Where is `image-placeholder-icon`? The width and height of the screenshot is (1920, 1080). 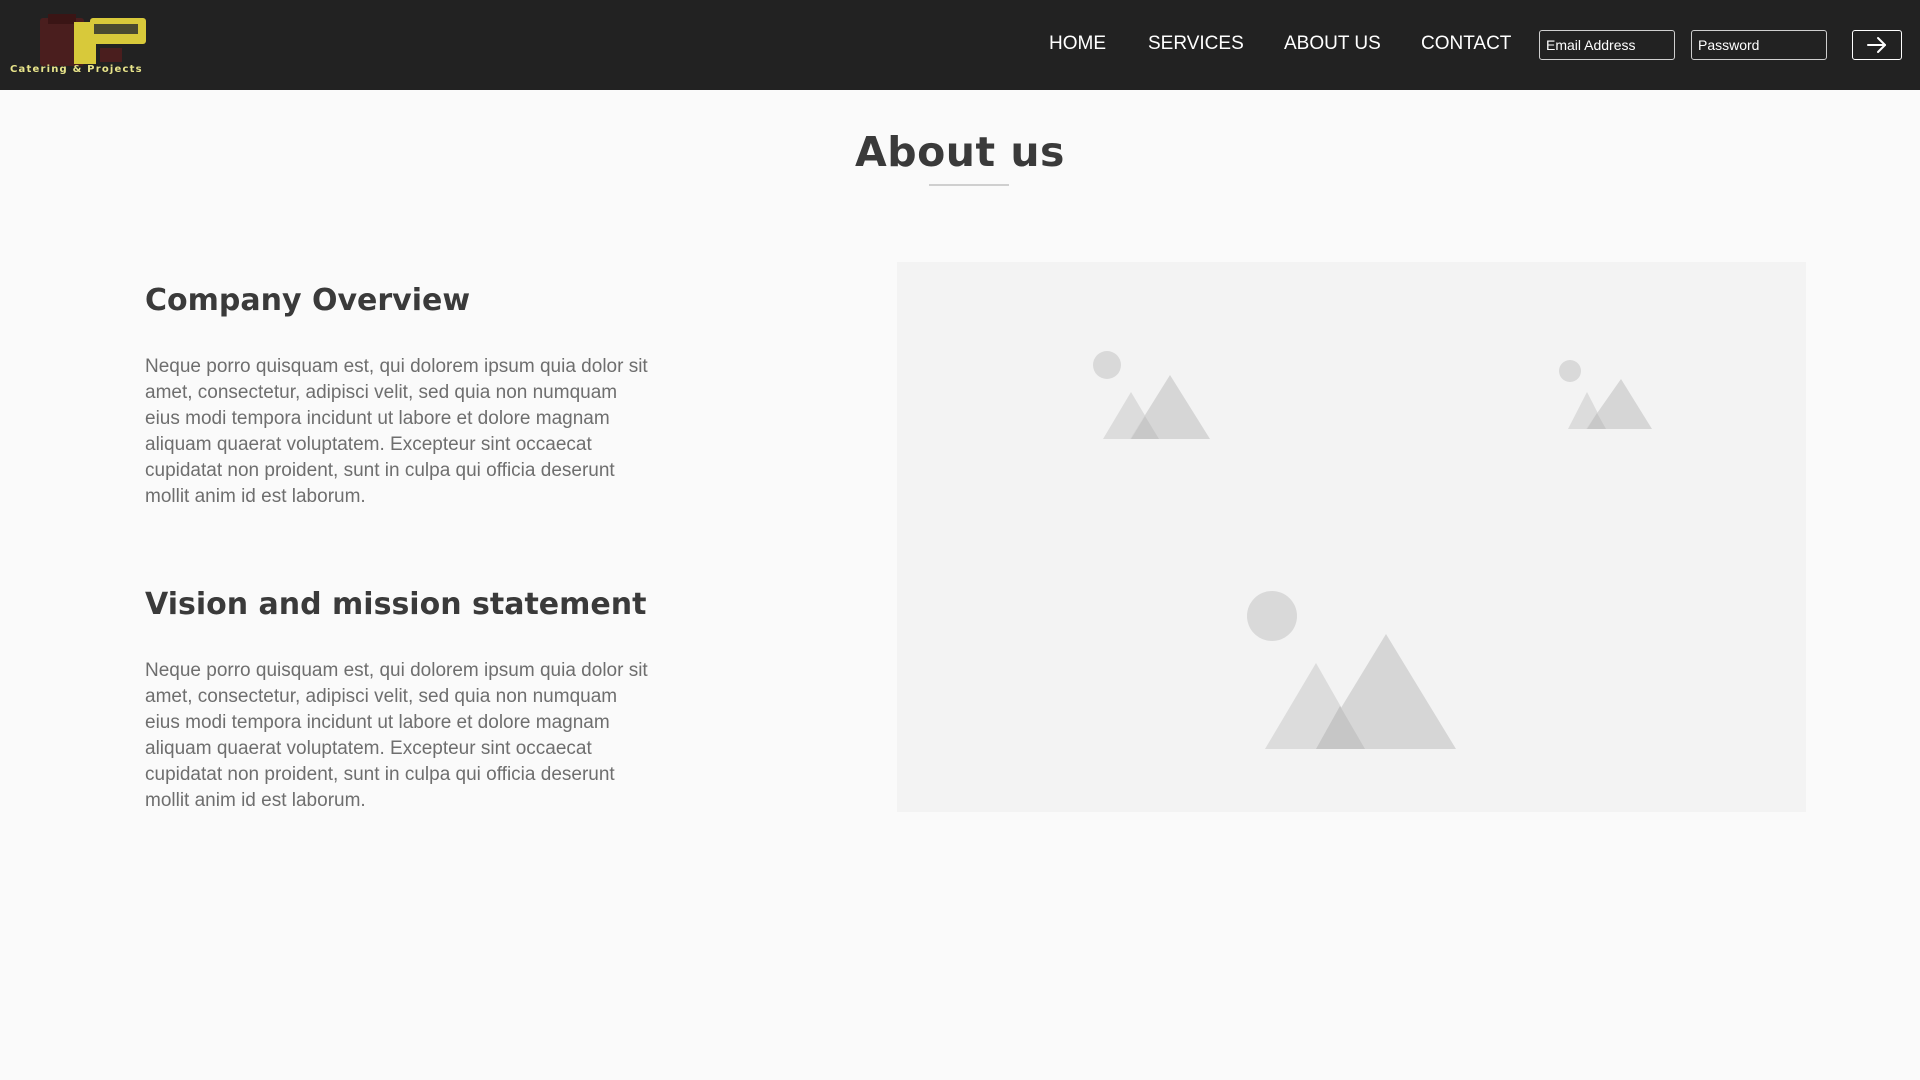
image-placeholder-icon is located at coordinates (1372, 550).